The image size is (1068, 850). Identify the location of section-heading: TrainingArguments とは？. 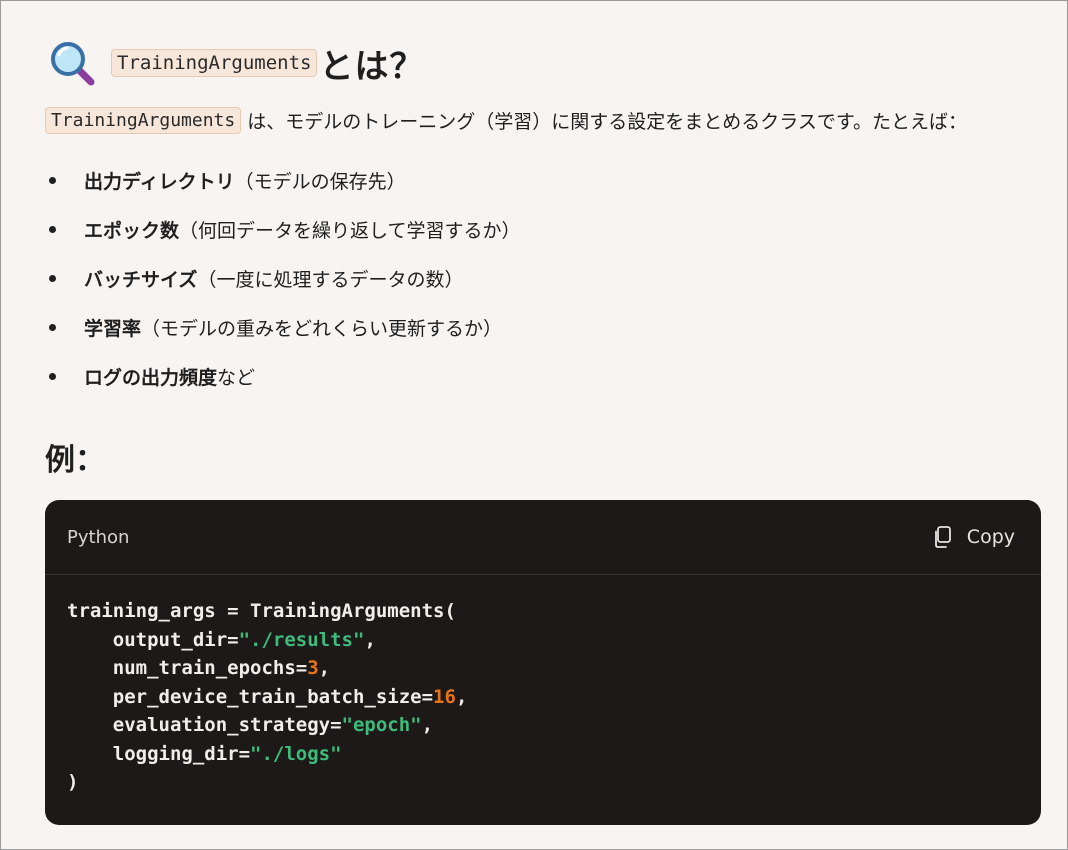
(543, 63).